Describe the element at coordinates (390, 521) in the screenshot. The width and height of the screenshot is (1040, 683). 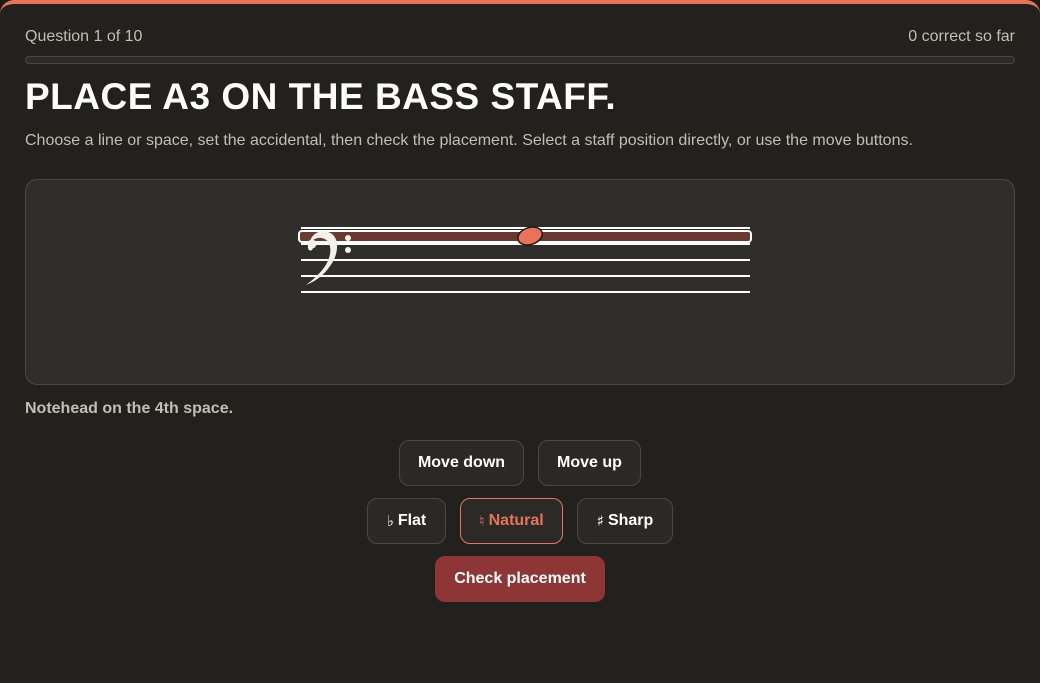
I see `flat-icon: ♭` at that location.